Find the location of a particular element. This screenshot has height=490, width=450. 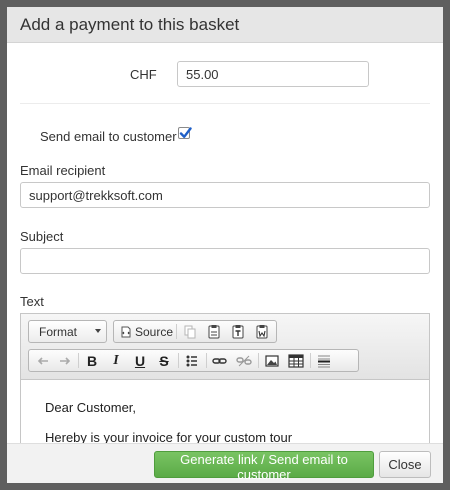

bold-button: B is located at coordinates (92, 361).